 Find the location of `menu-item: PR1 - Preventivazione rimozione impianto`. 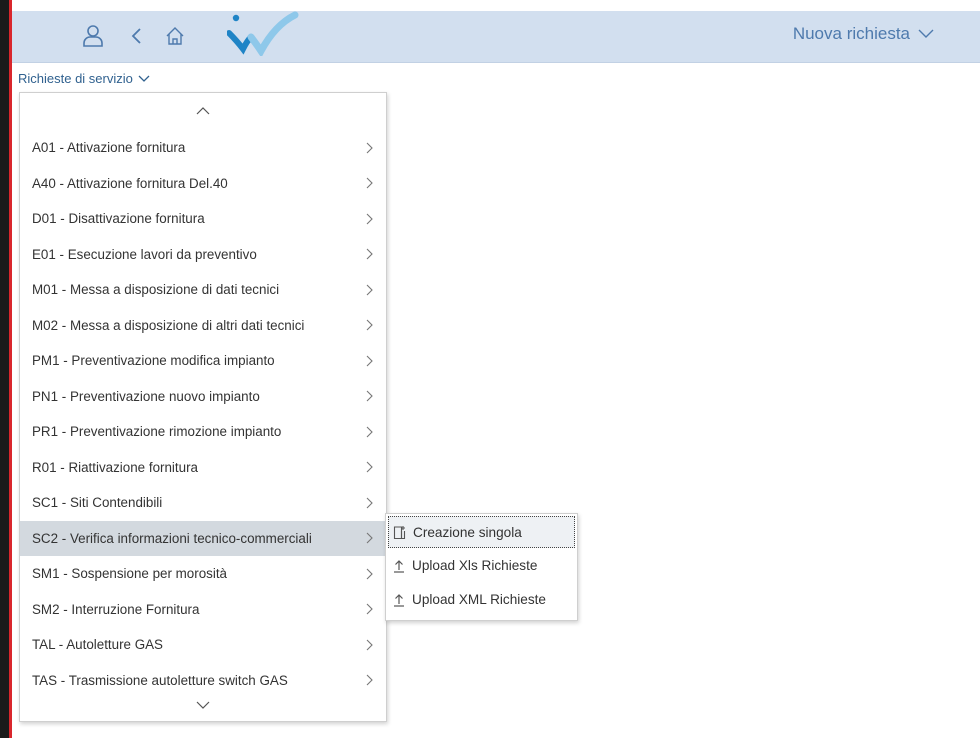

menu-item: PR1 - Preventivazione rimozione impianto is located at coordinates (203, 432).